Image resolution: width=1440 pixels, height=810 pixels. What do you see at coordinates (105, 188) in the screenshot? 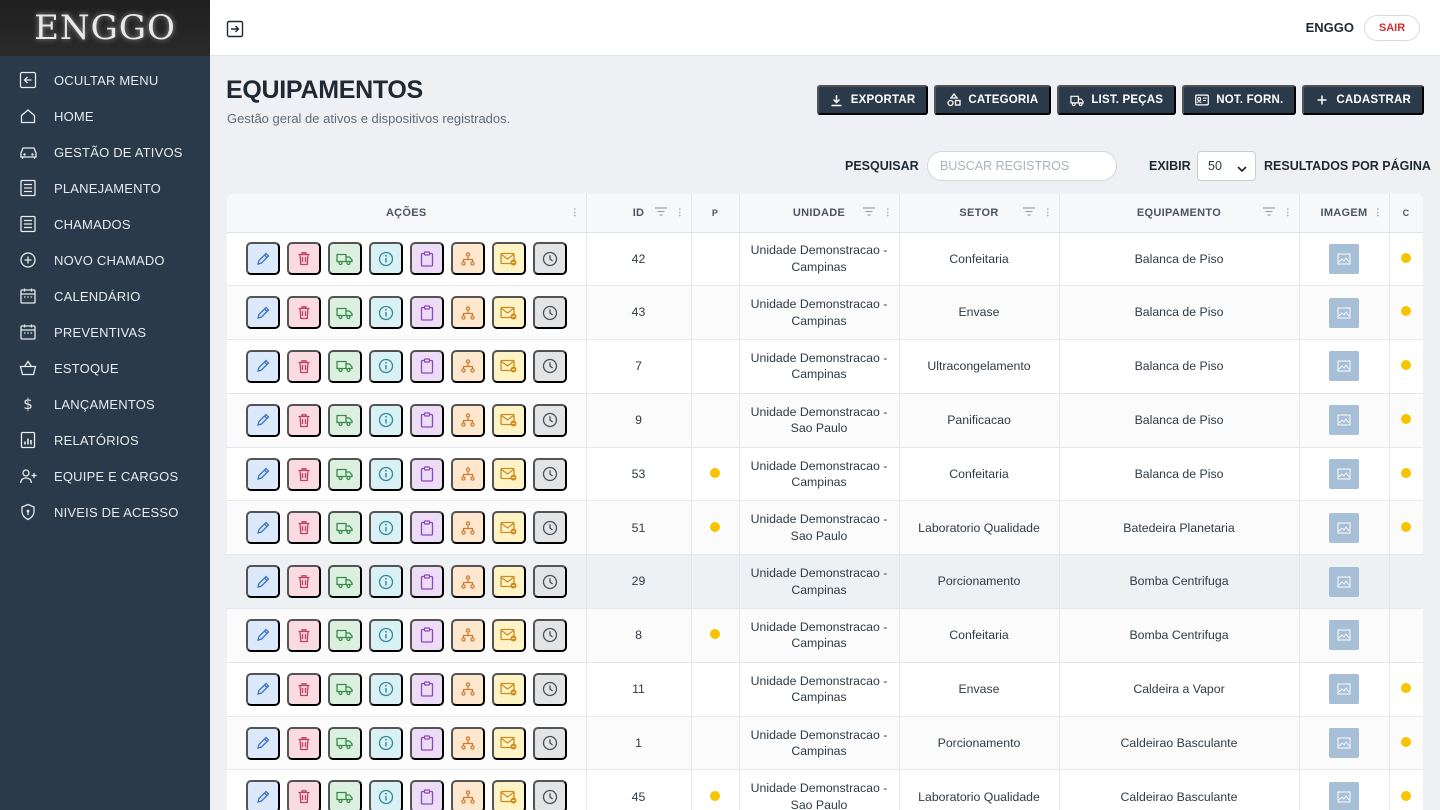
I see `sidebar-item-3: PLANEJAMENTO` at bounding box center [105, 188].